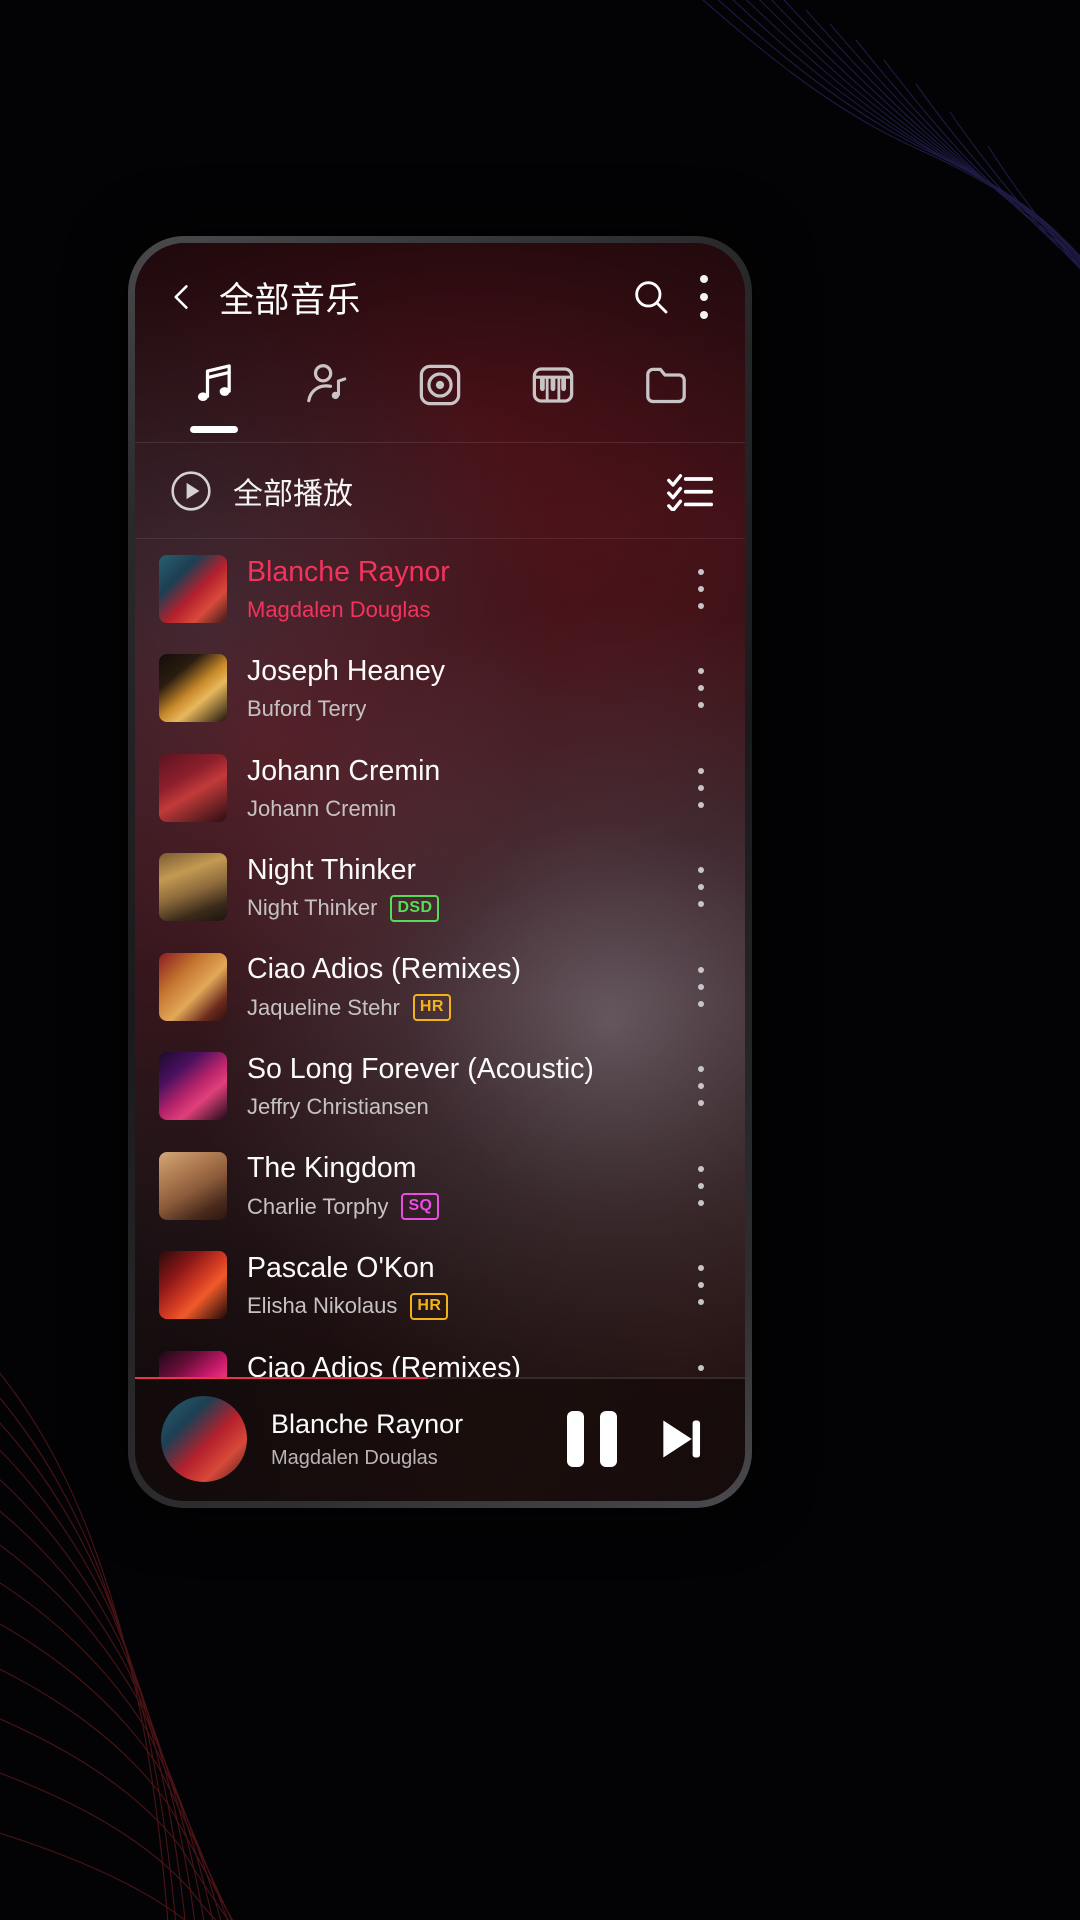  I want to click on now-playing-bar: Blanche Raynor Magdalen Douglas, so click(440, 1439).